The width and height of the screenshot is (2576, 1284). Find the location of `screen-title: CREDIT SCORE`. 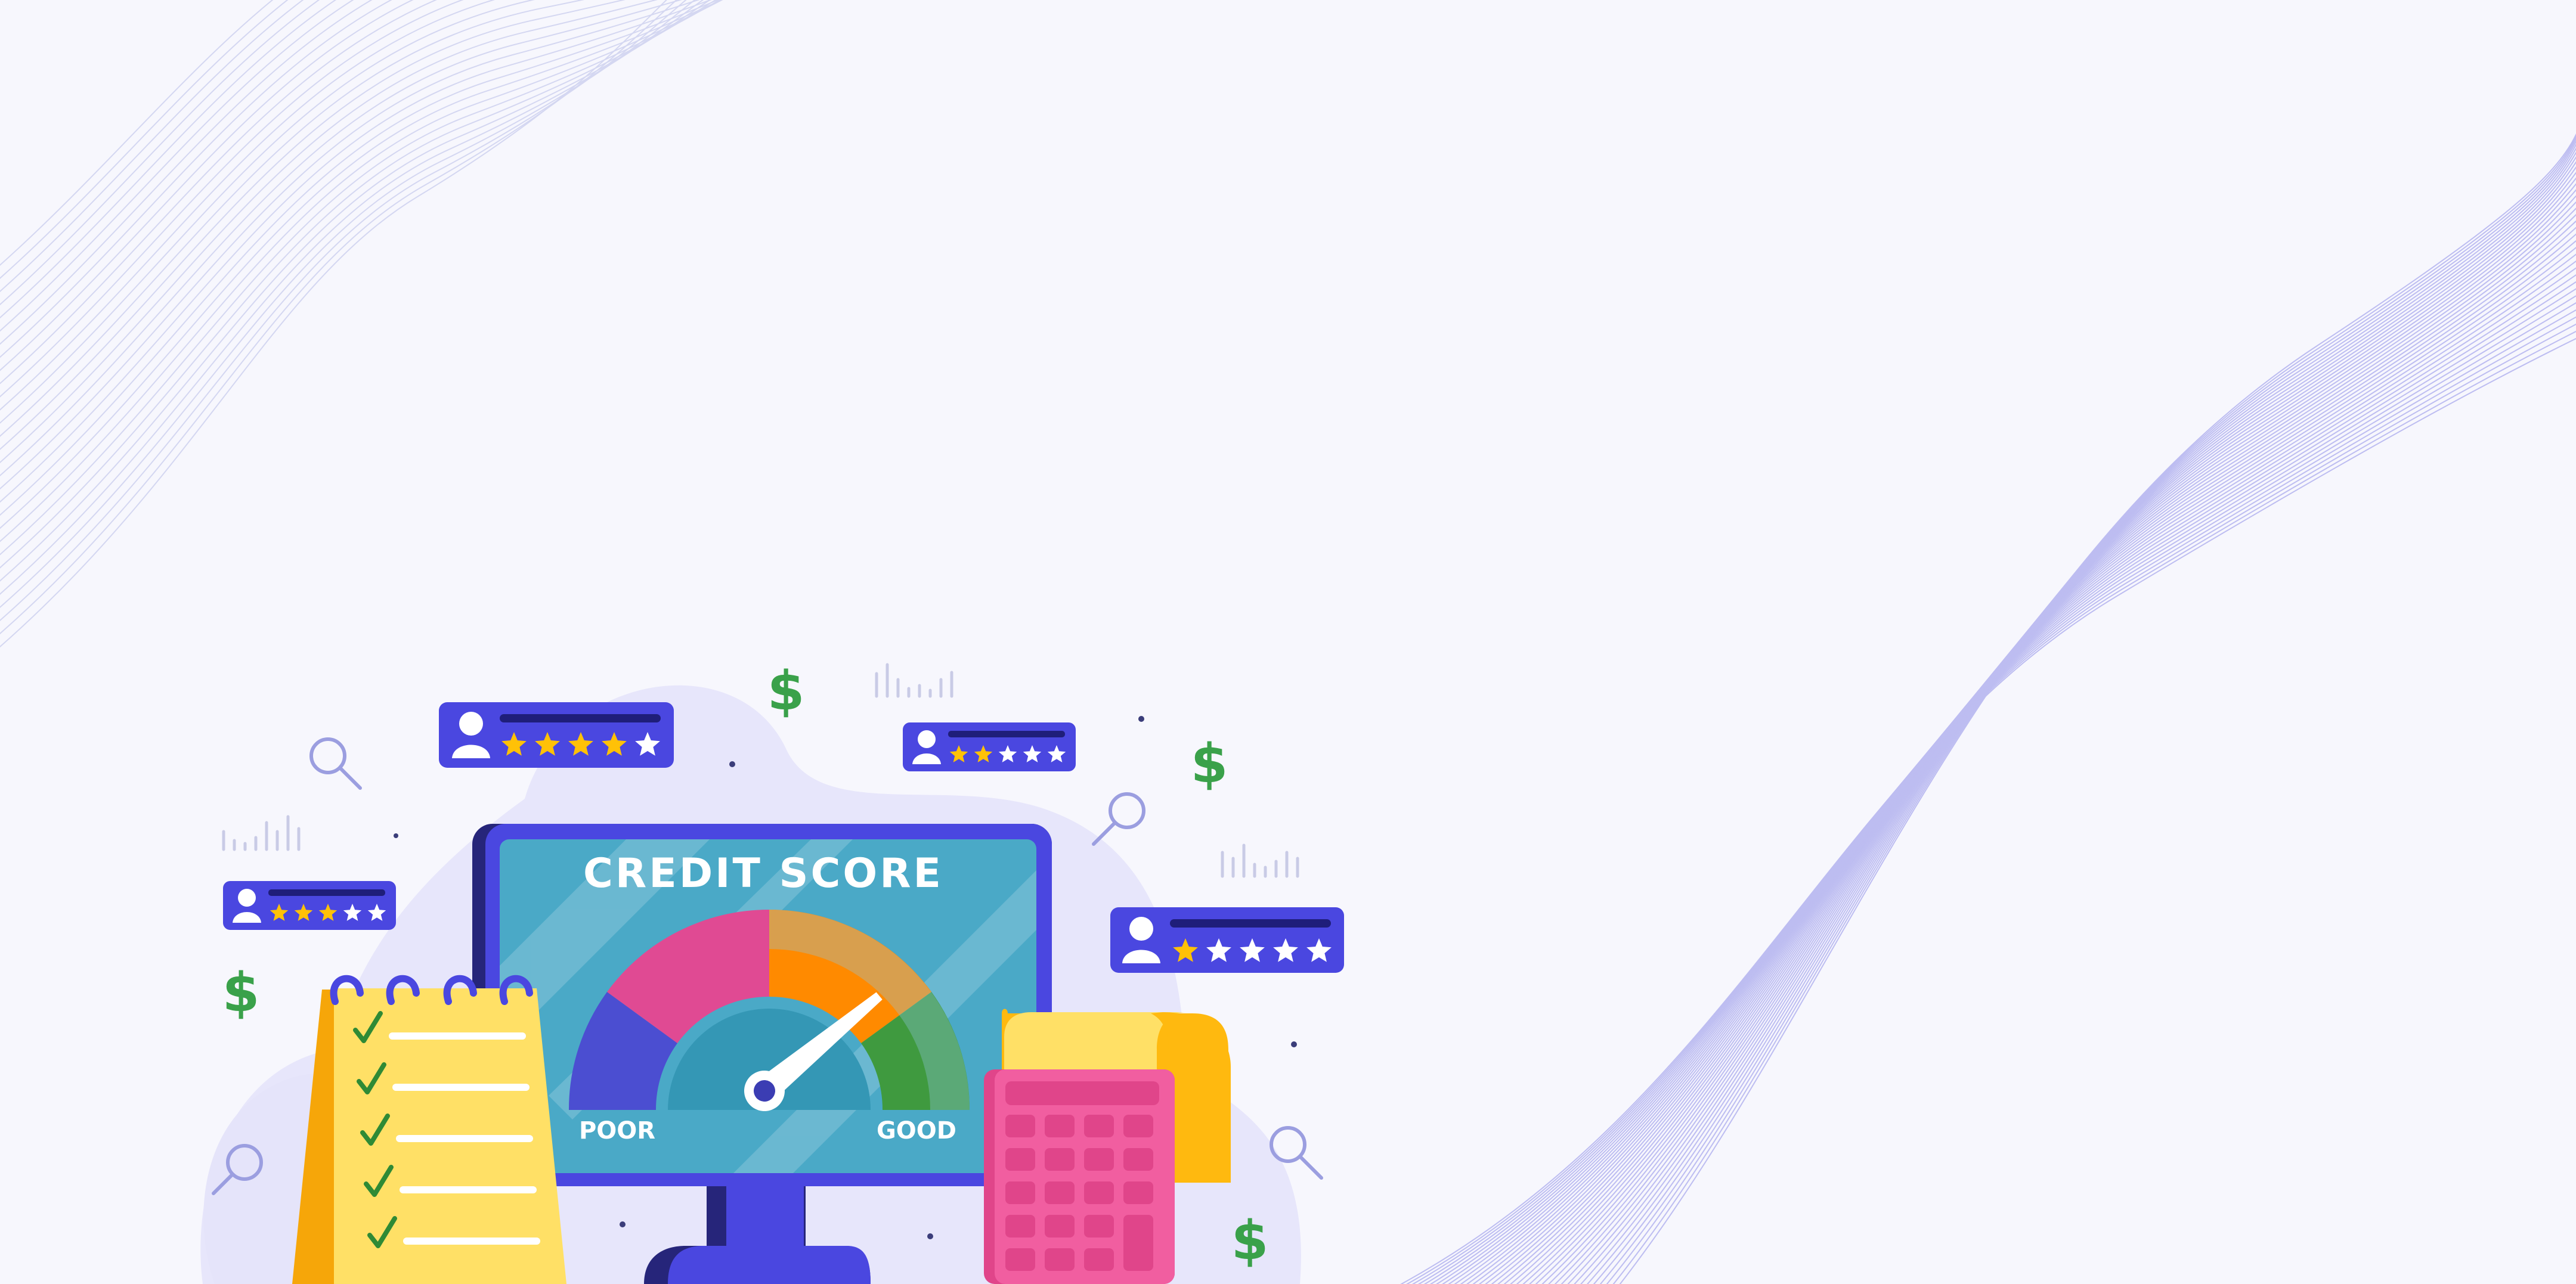

screen-title: CREDIT SCORE is located at coordinates (763, 873).